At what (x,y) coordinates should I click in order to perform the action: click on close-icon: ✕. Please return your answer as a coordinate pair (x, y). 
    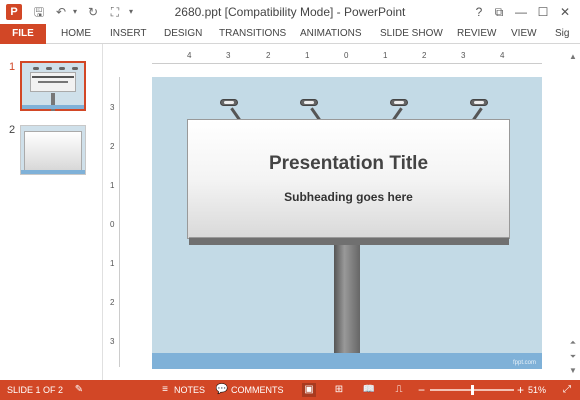
    Looking at the image, I should click on (565, 12).